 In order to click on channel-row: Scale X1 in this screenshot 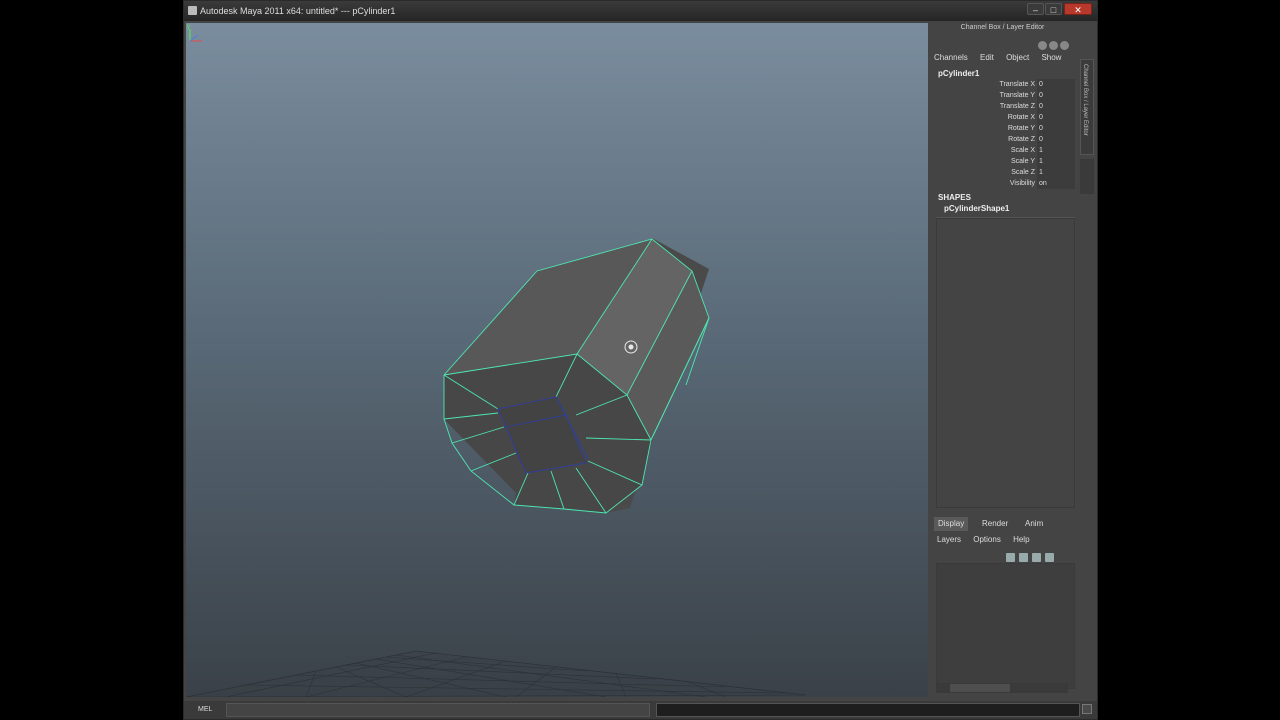, I will do `click(1004, 150)`.